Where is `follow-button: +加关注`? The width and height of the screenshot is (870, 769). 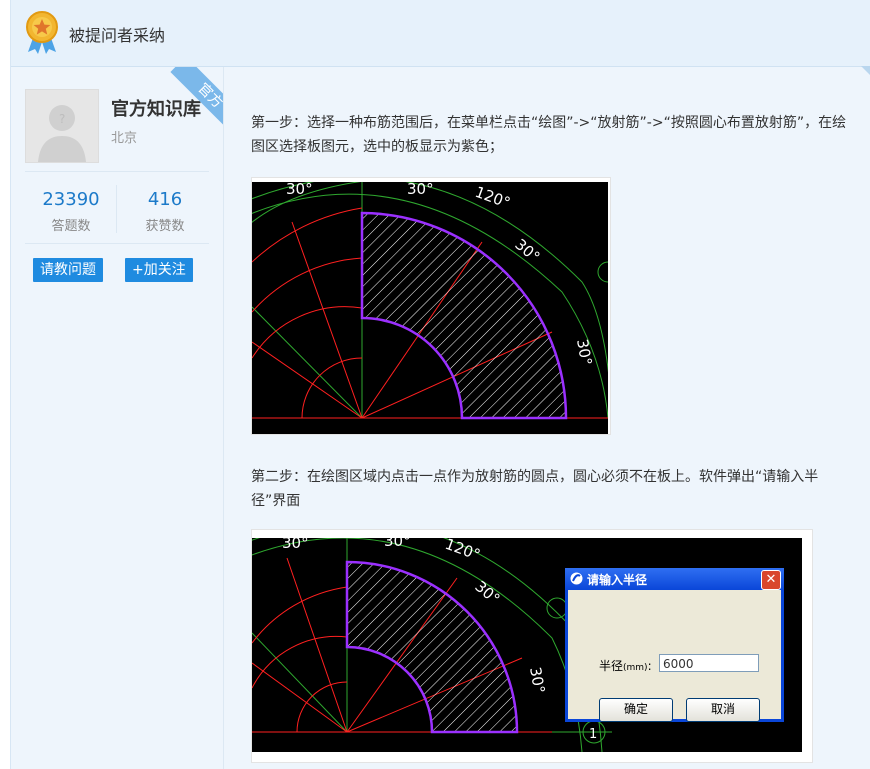
follow-button: +加关注 is located at coordinates (159, 270).